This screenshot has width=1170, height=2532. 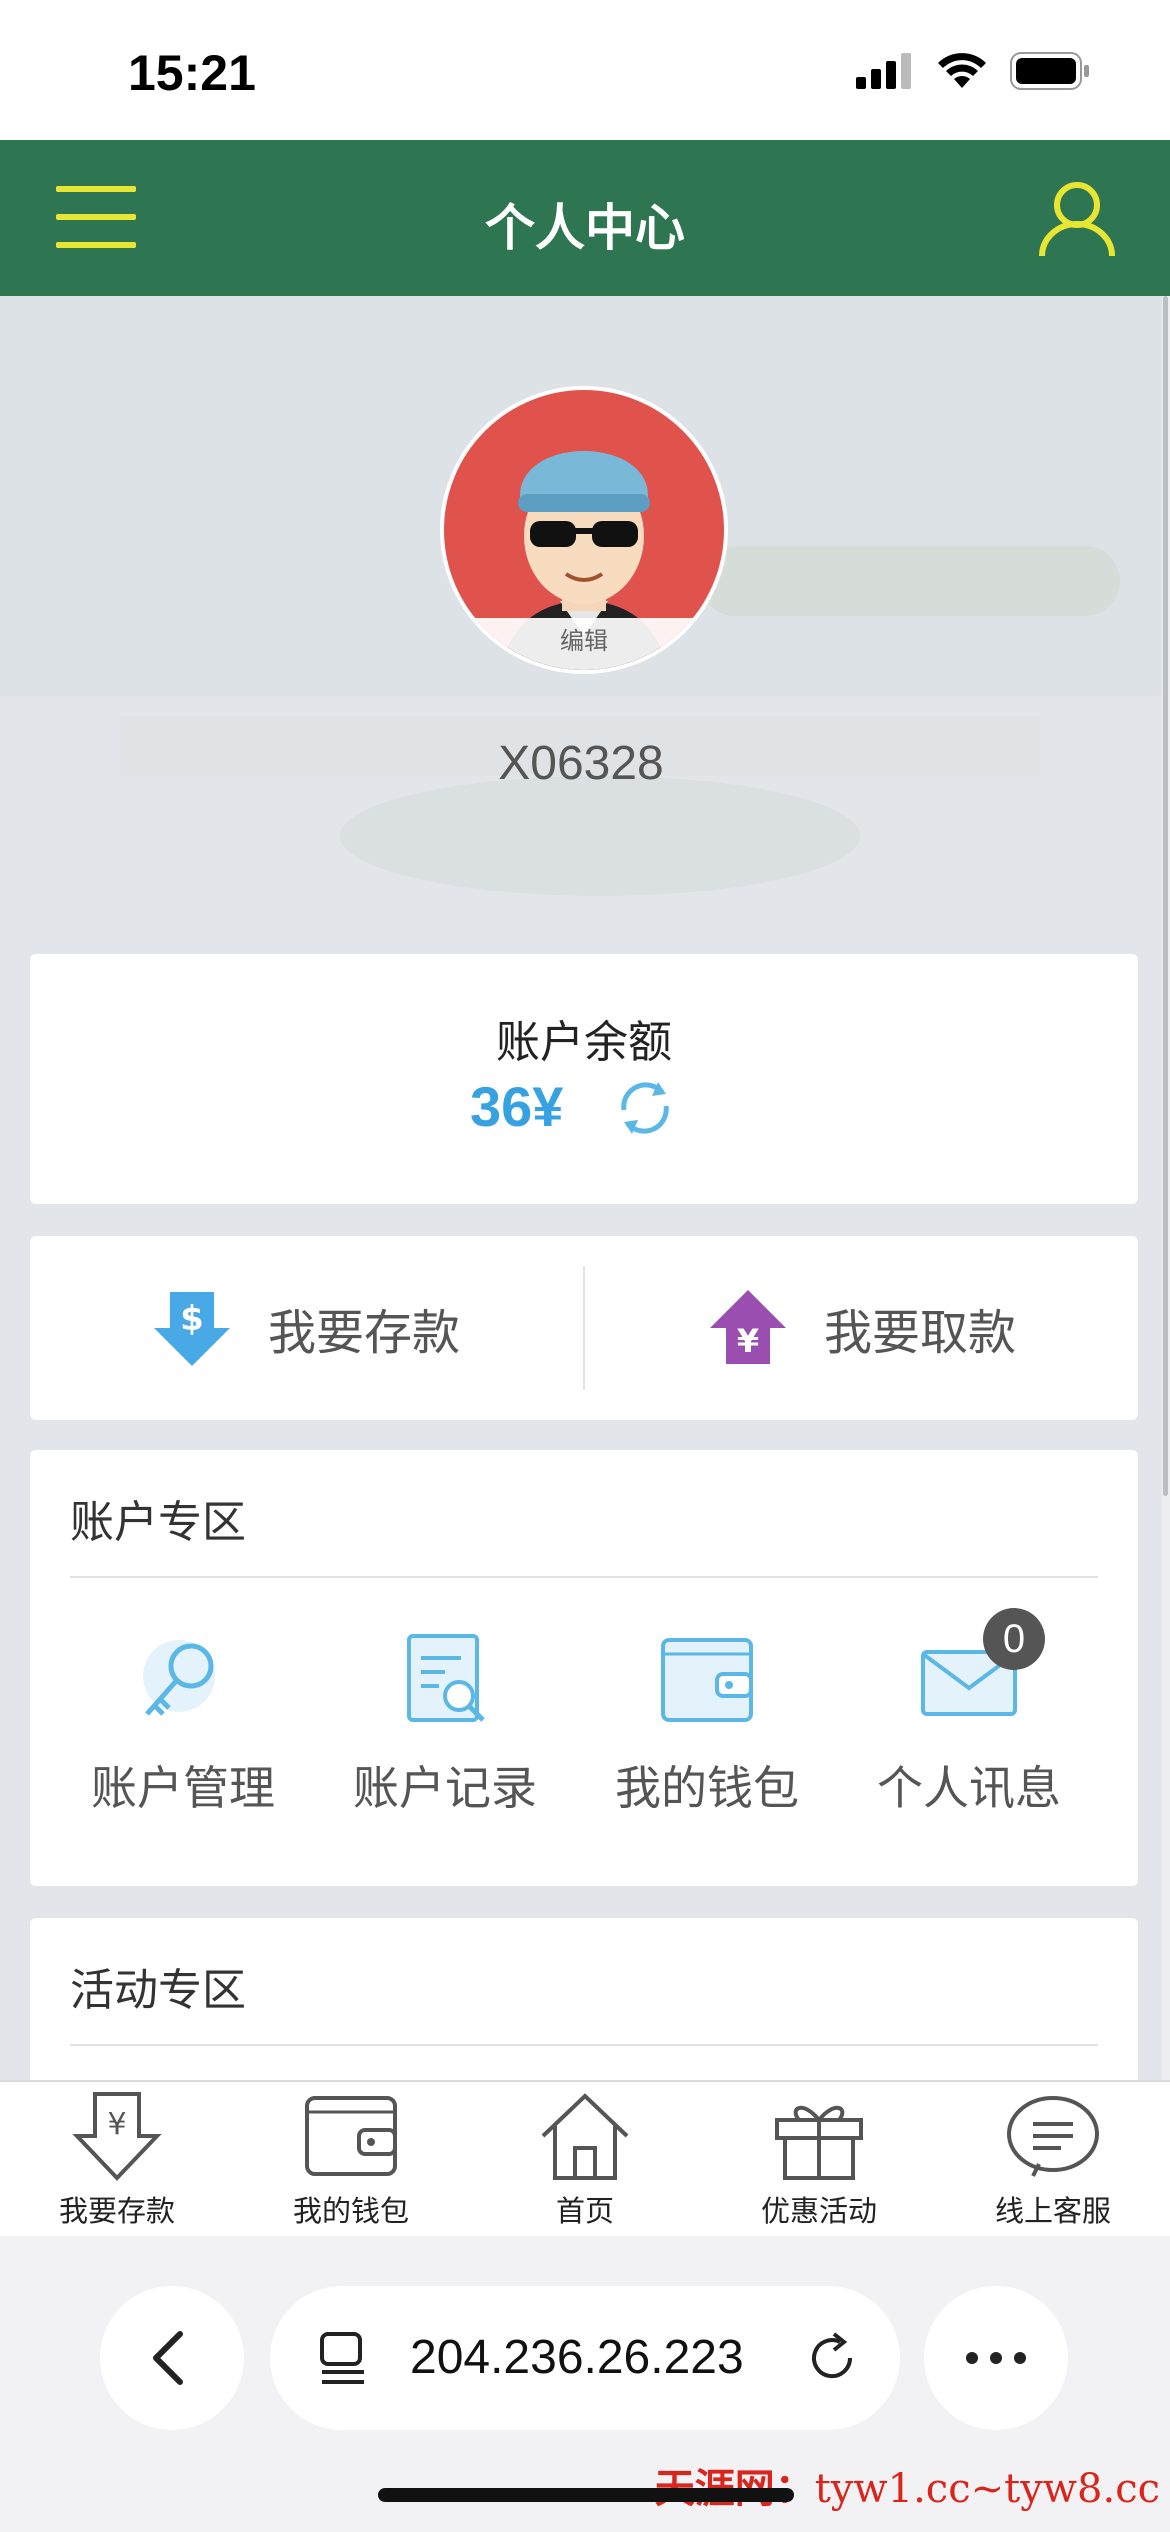 What do you see at coordinates (818, 2211) in the screenshot?
I see `tab-promotions-label: 优惠活动` at bounding box center [818, 2211].